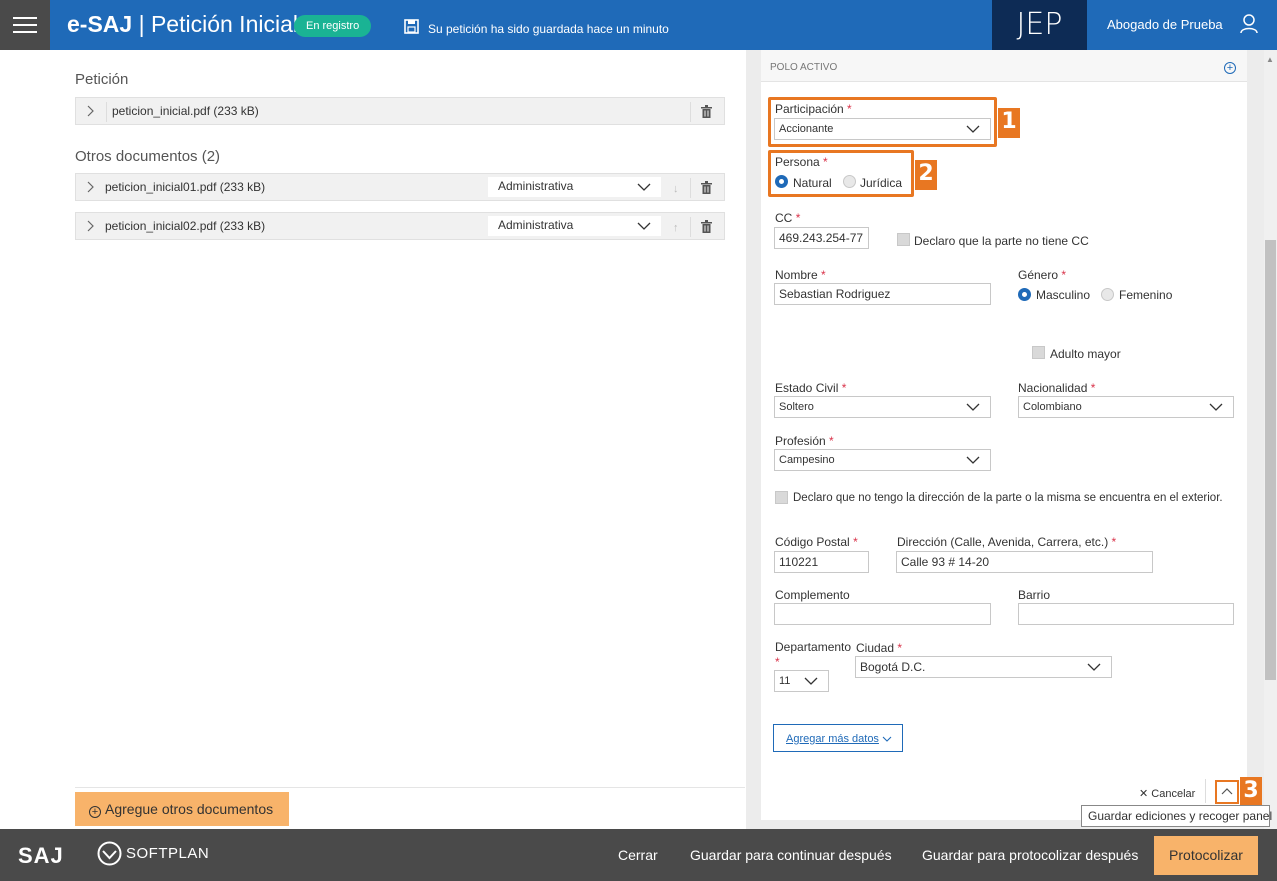 The height and width of the screenshot is (881, 1277). I want to click on participacion-label: Participación *, so click(813, 109).